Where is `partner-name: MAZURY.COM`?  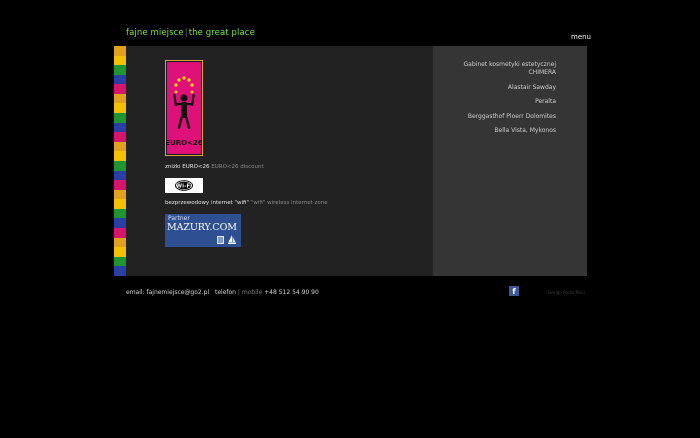
partner-name: MAZURY.COM is located at coordinates (202, 227).